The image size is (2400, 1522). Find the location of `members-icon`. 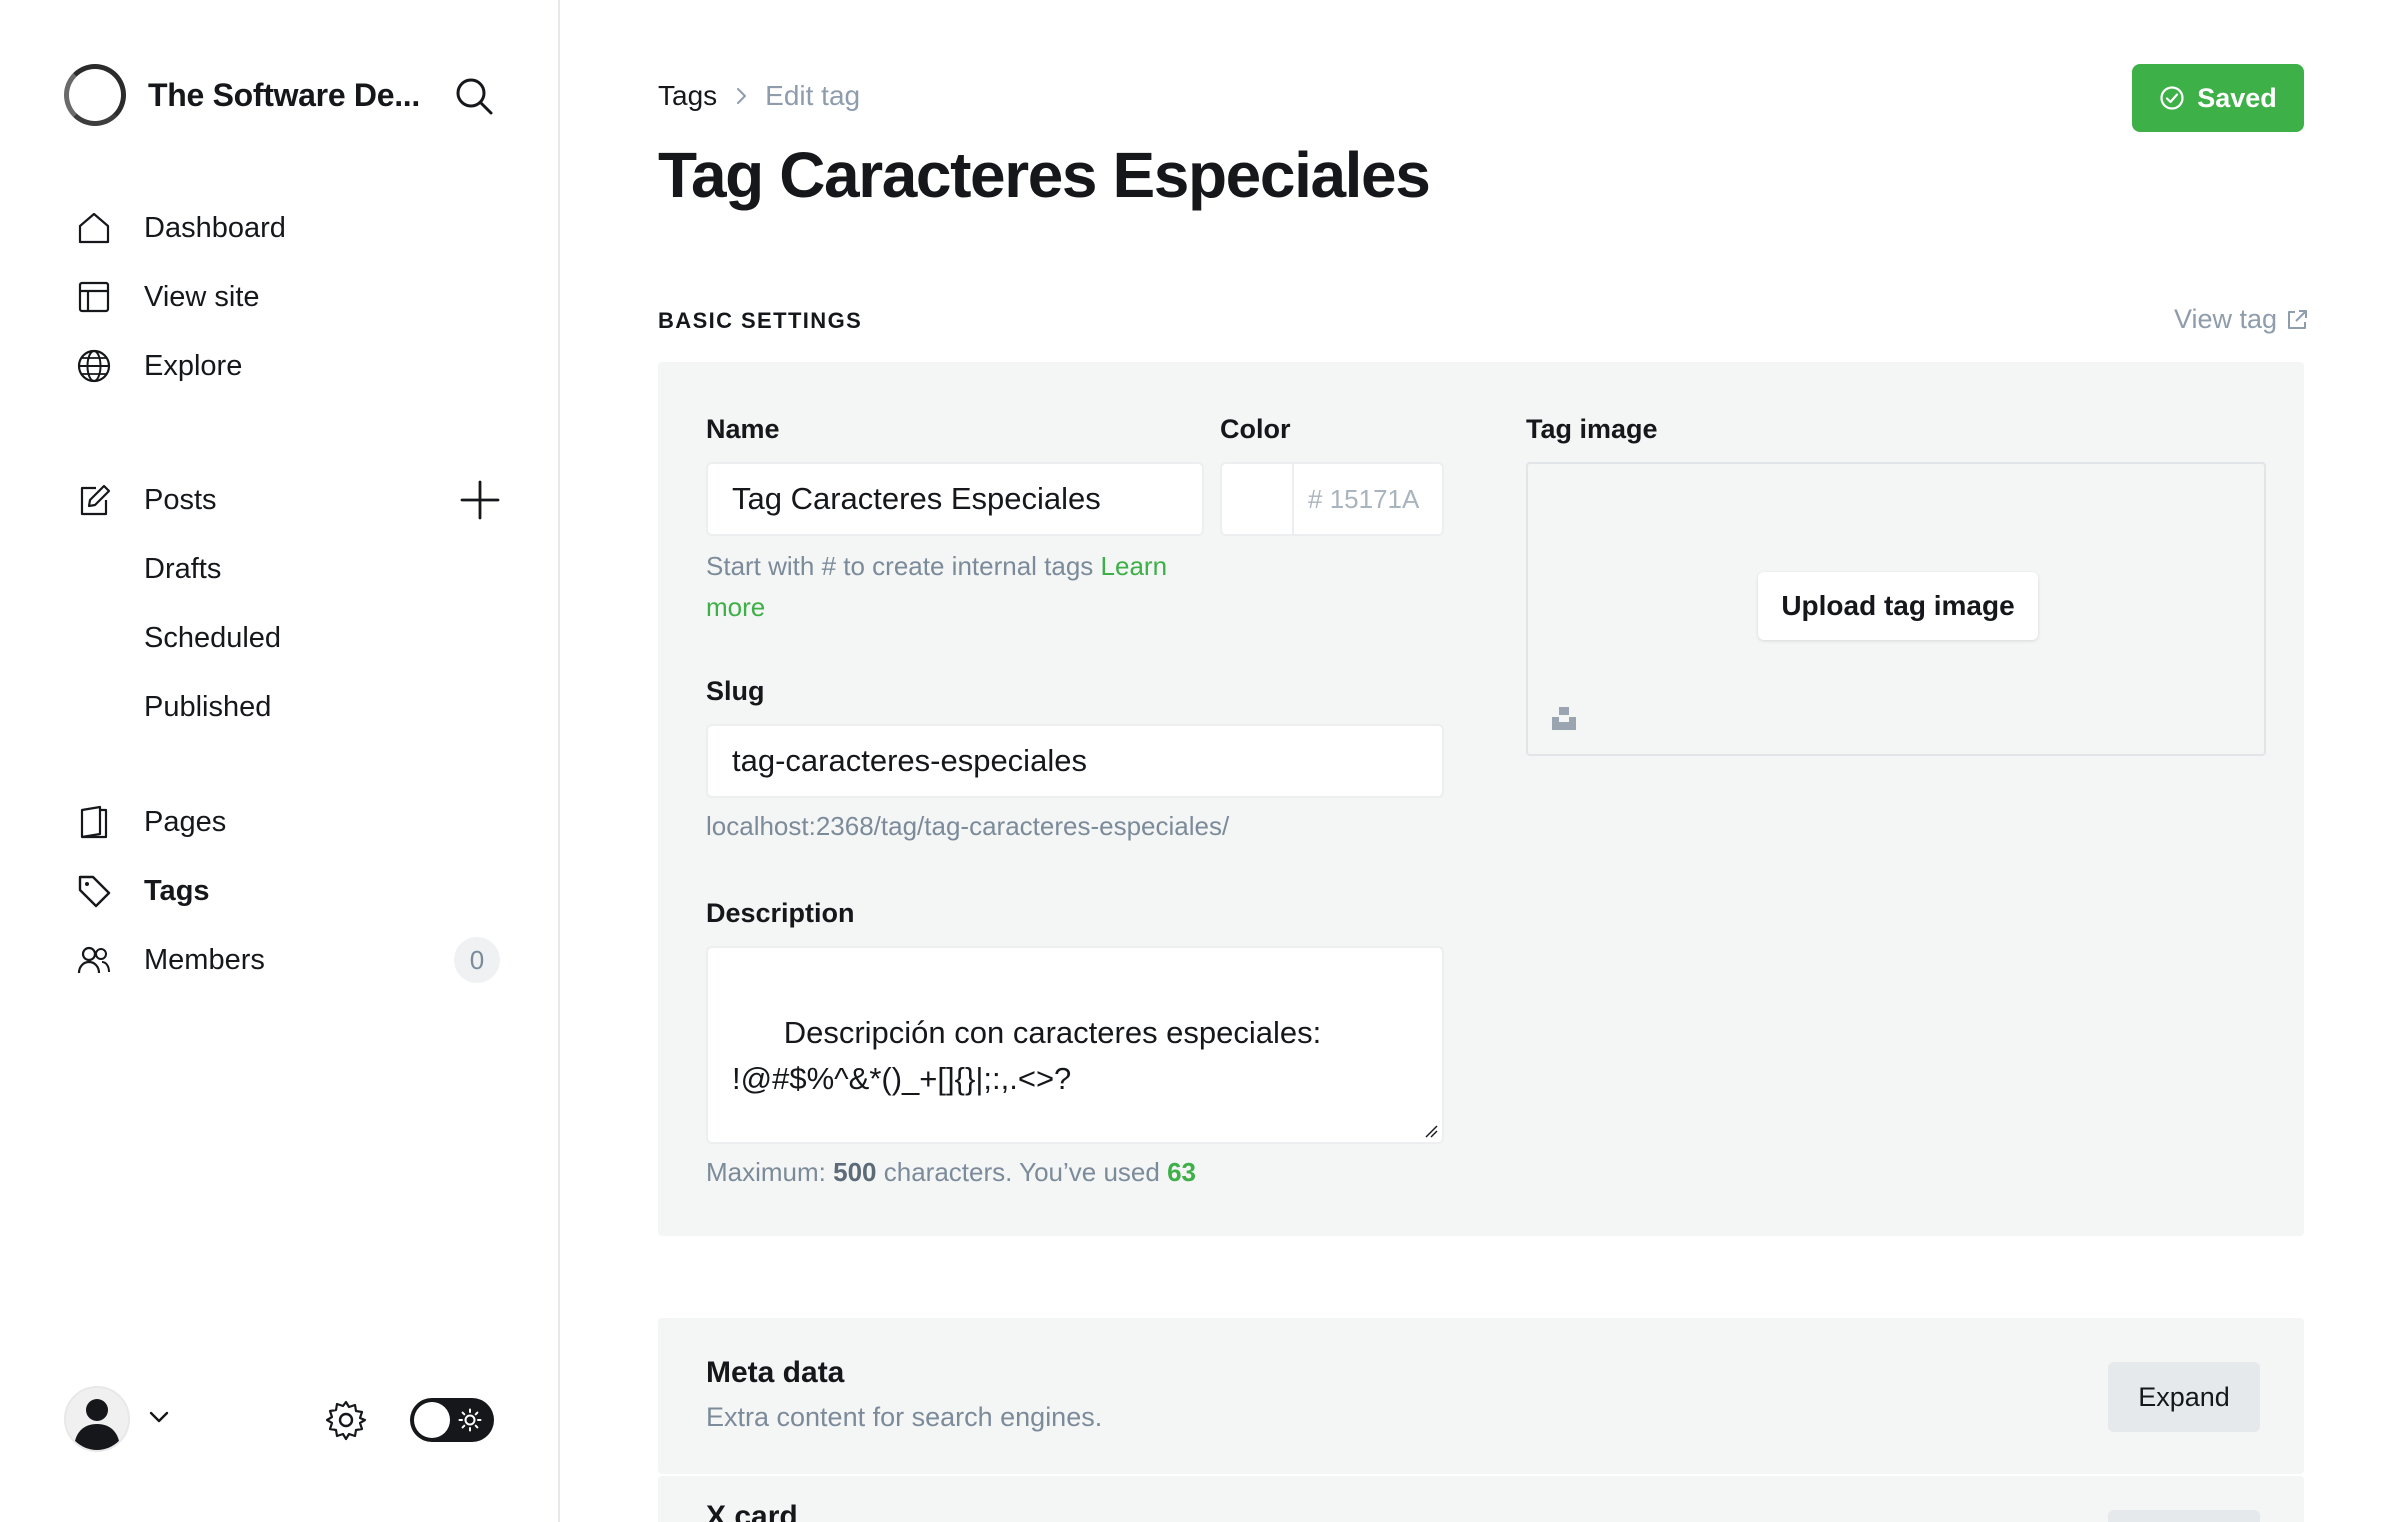

members-icon is located at coordinates (94, 960).